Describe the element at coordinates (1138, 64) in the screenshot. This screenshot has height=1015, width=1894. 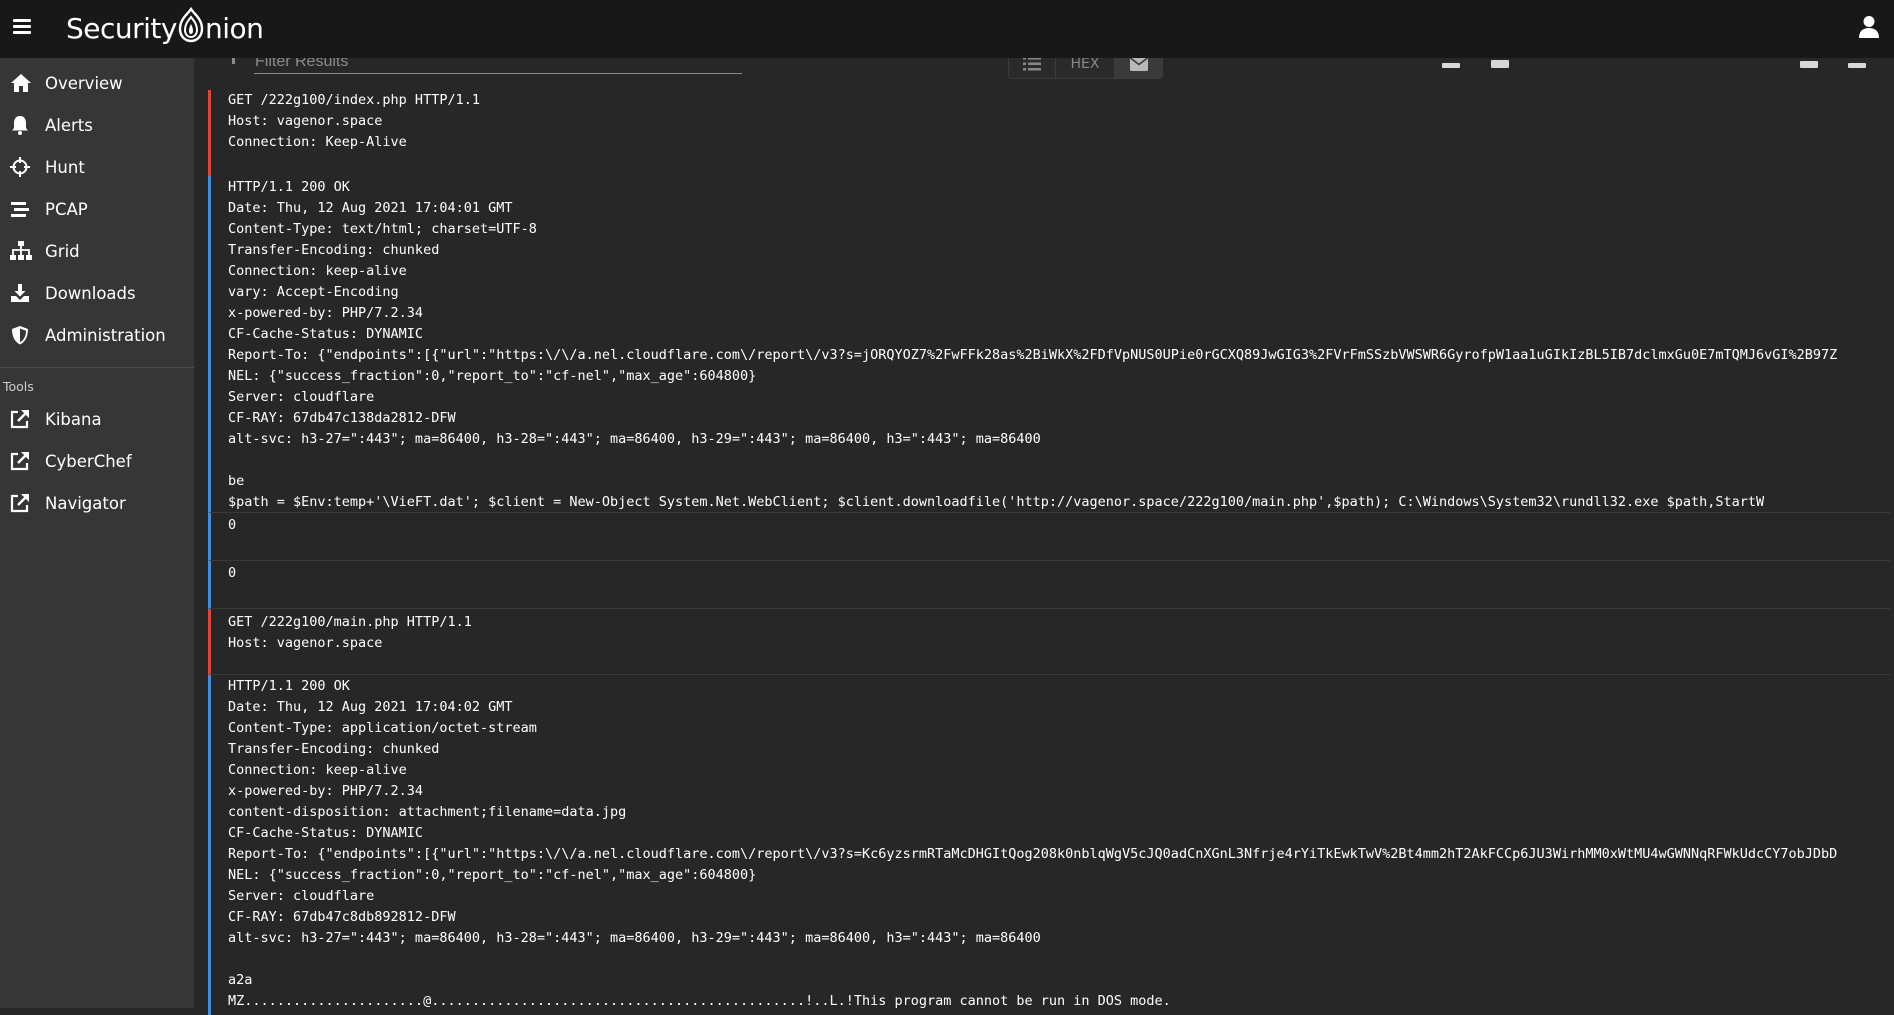
I see `envelope-icon` at that location.